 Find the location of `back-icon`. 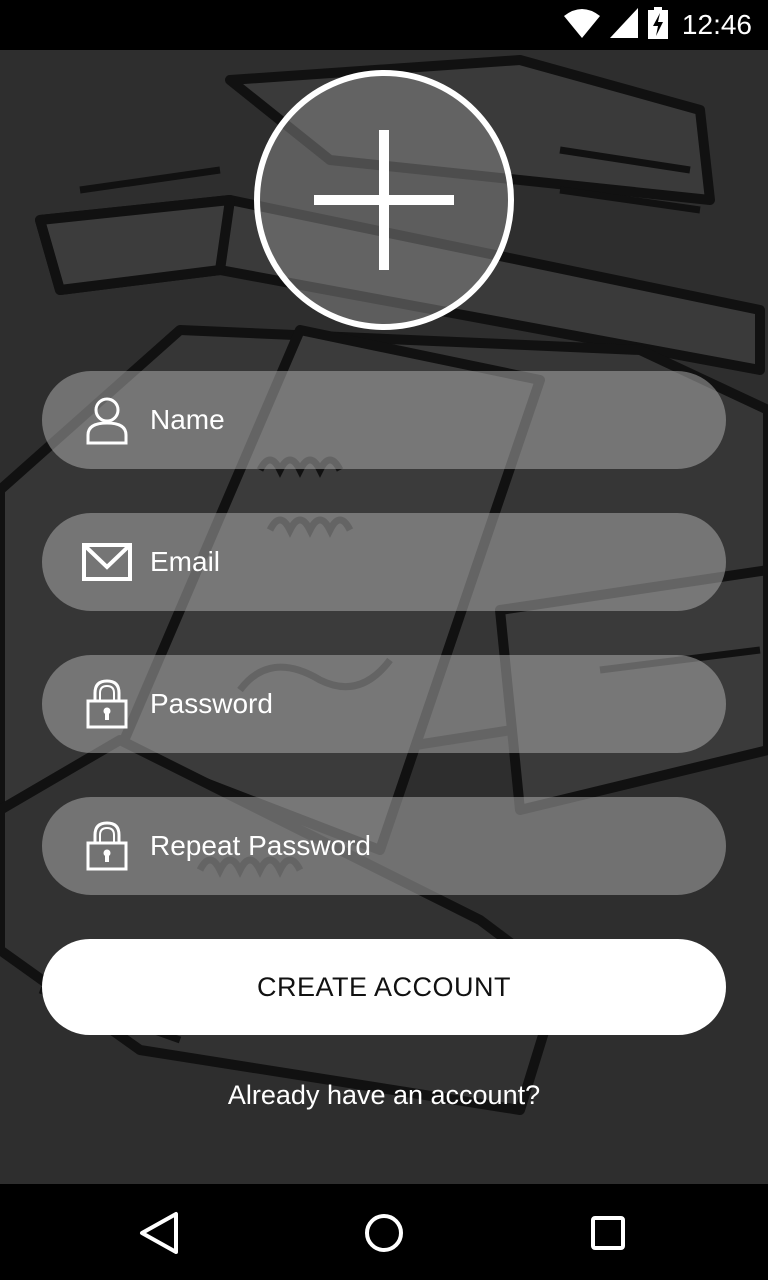

back-icon is located at coordinates (159, 1233).